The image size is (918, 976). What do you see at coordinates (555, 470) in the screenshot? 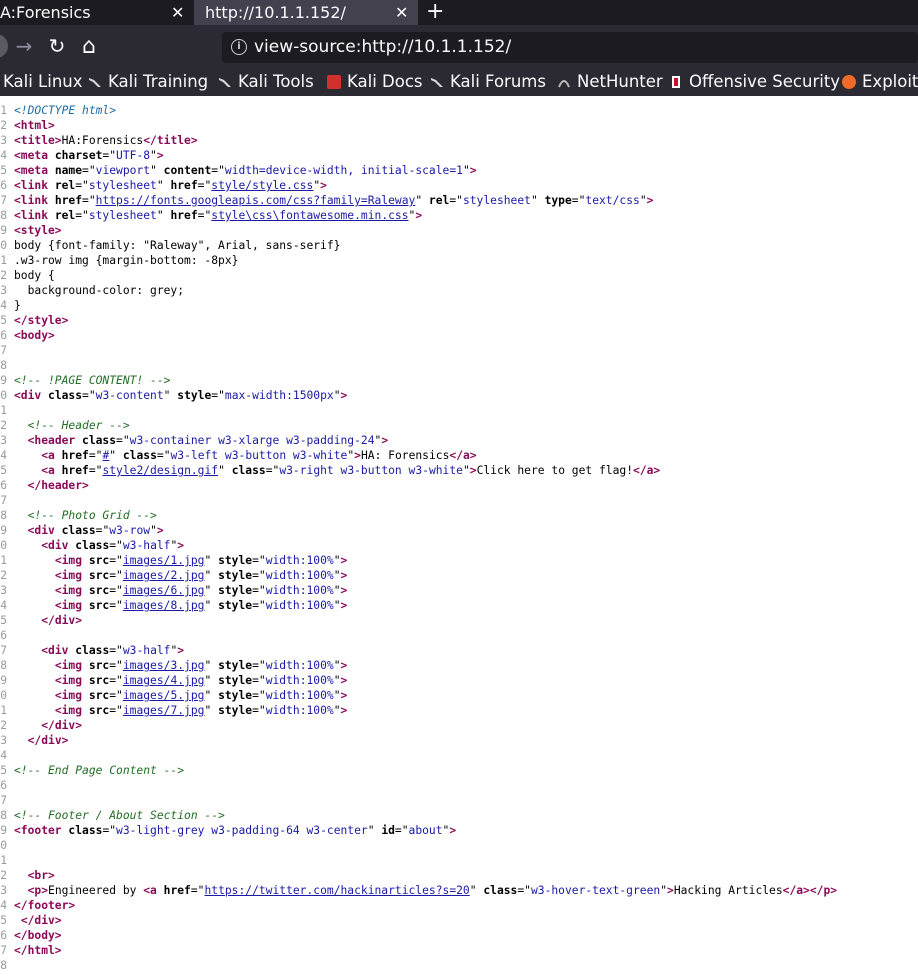
I see `source-token: Click here to get flag!` at bounding box center [555, 470].